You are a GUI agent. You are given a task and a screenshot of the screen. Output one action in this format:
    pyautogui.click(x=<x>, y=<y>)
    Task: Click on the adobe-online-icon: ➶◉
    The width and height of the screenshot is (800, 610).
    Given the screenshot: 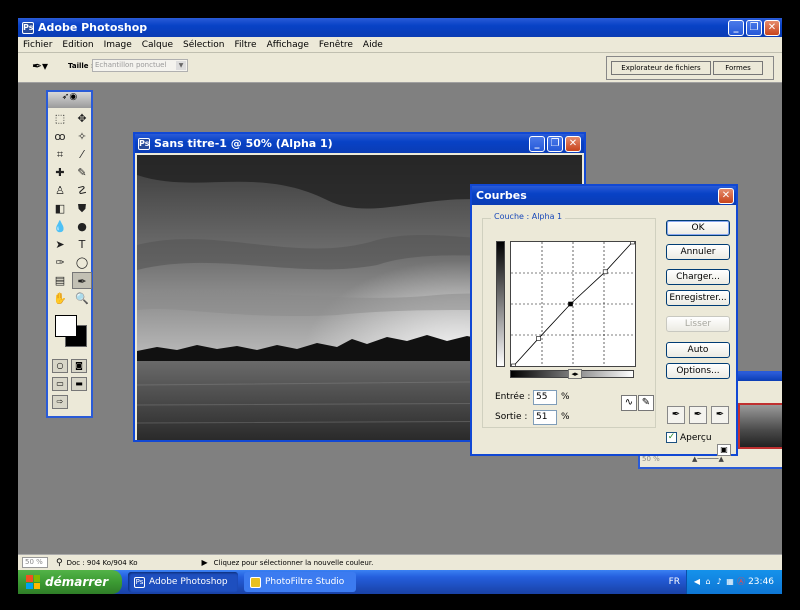 What is the action you would take?
    pyautogui.click(x=69, y=100)
    